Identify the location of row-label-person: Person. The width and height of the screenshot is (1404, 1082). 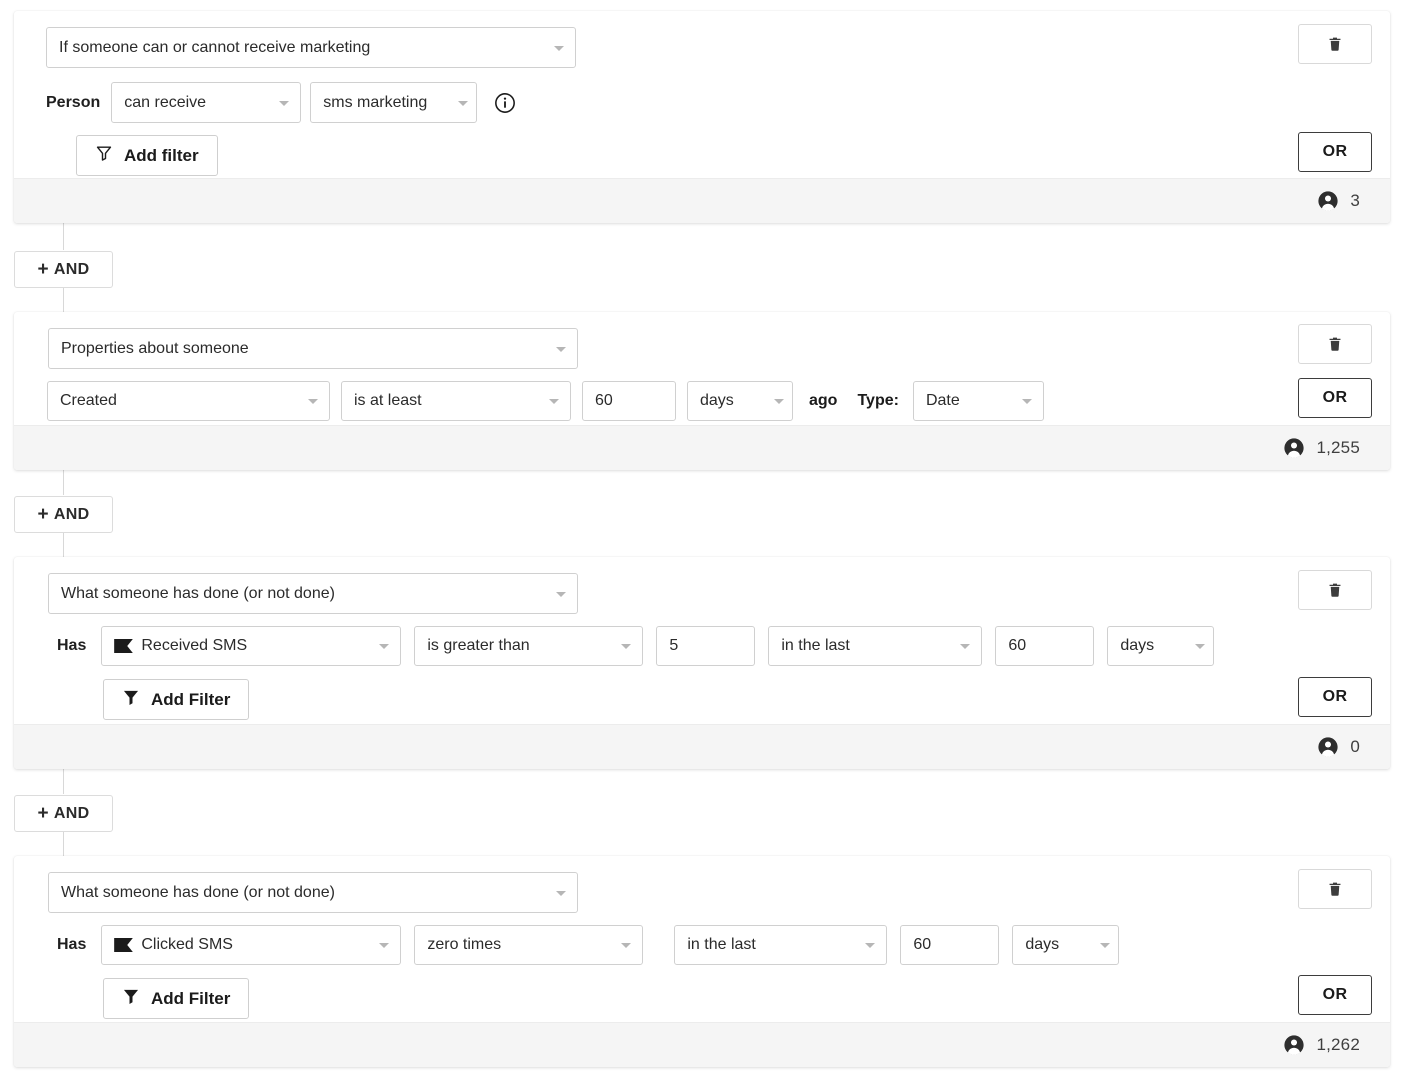
(73, 102).